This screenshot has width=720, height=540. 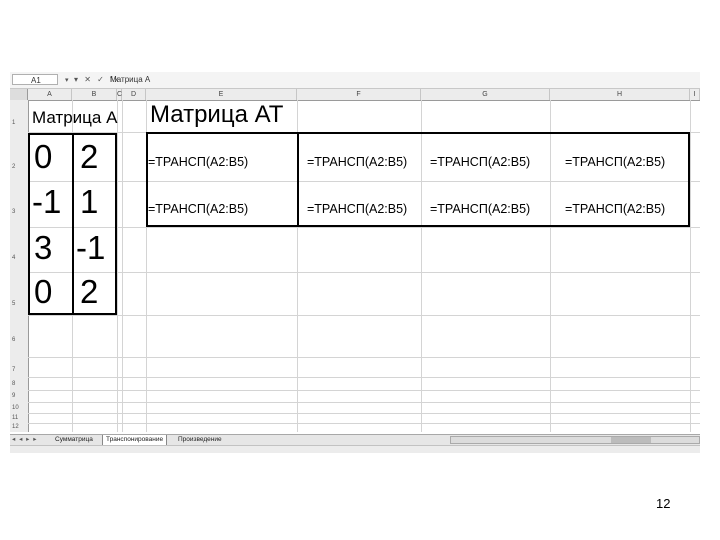 What do you see at coordinates (19, 94) in the screenshot?
I see `select-all-corner` at bounding box center [19, 94].